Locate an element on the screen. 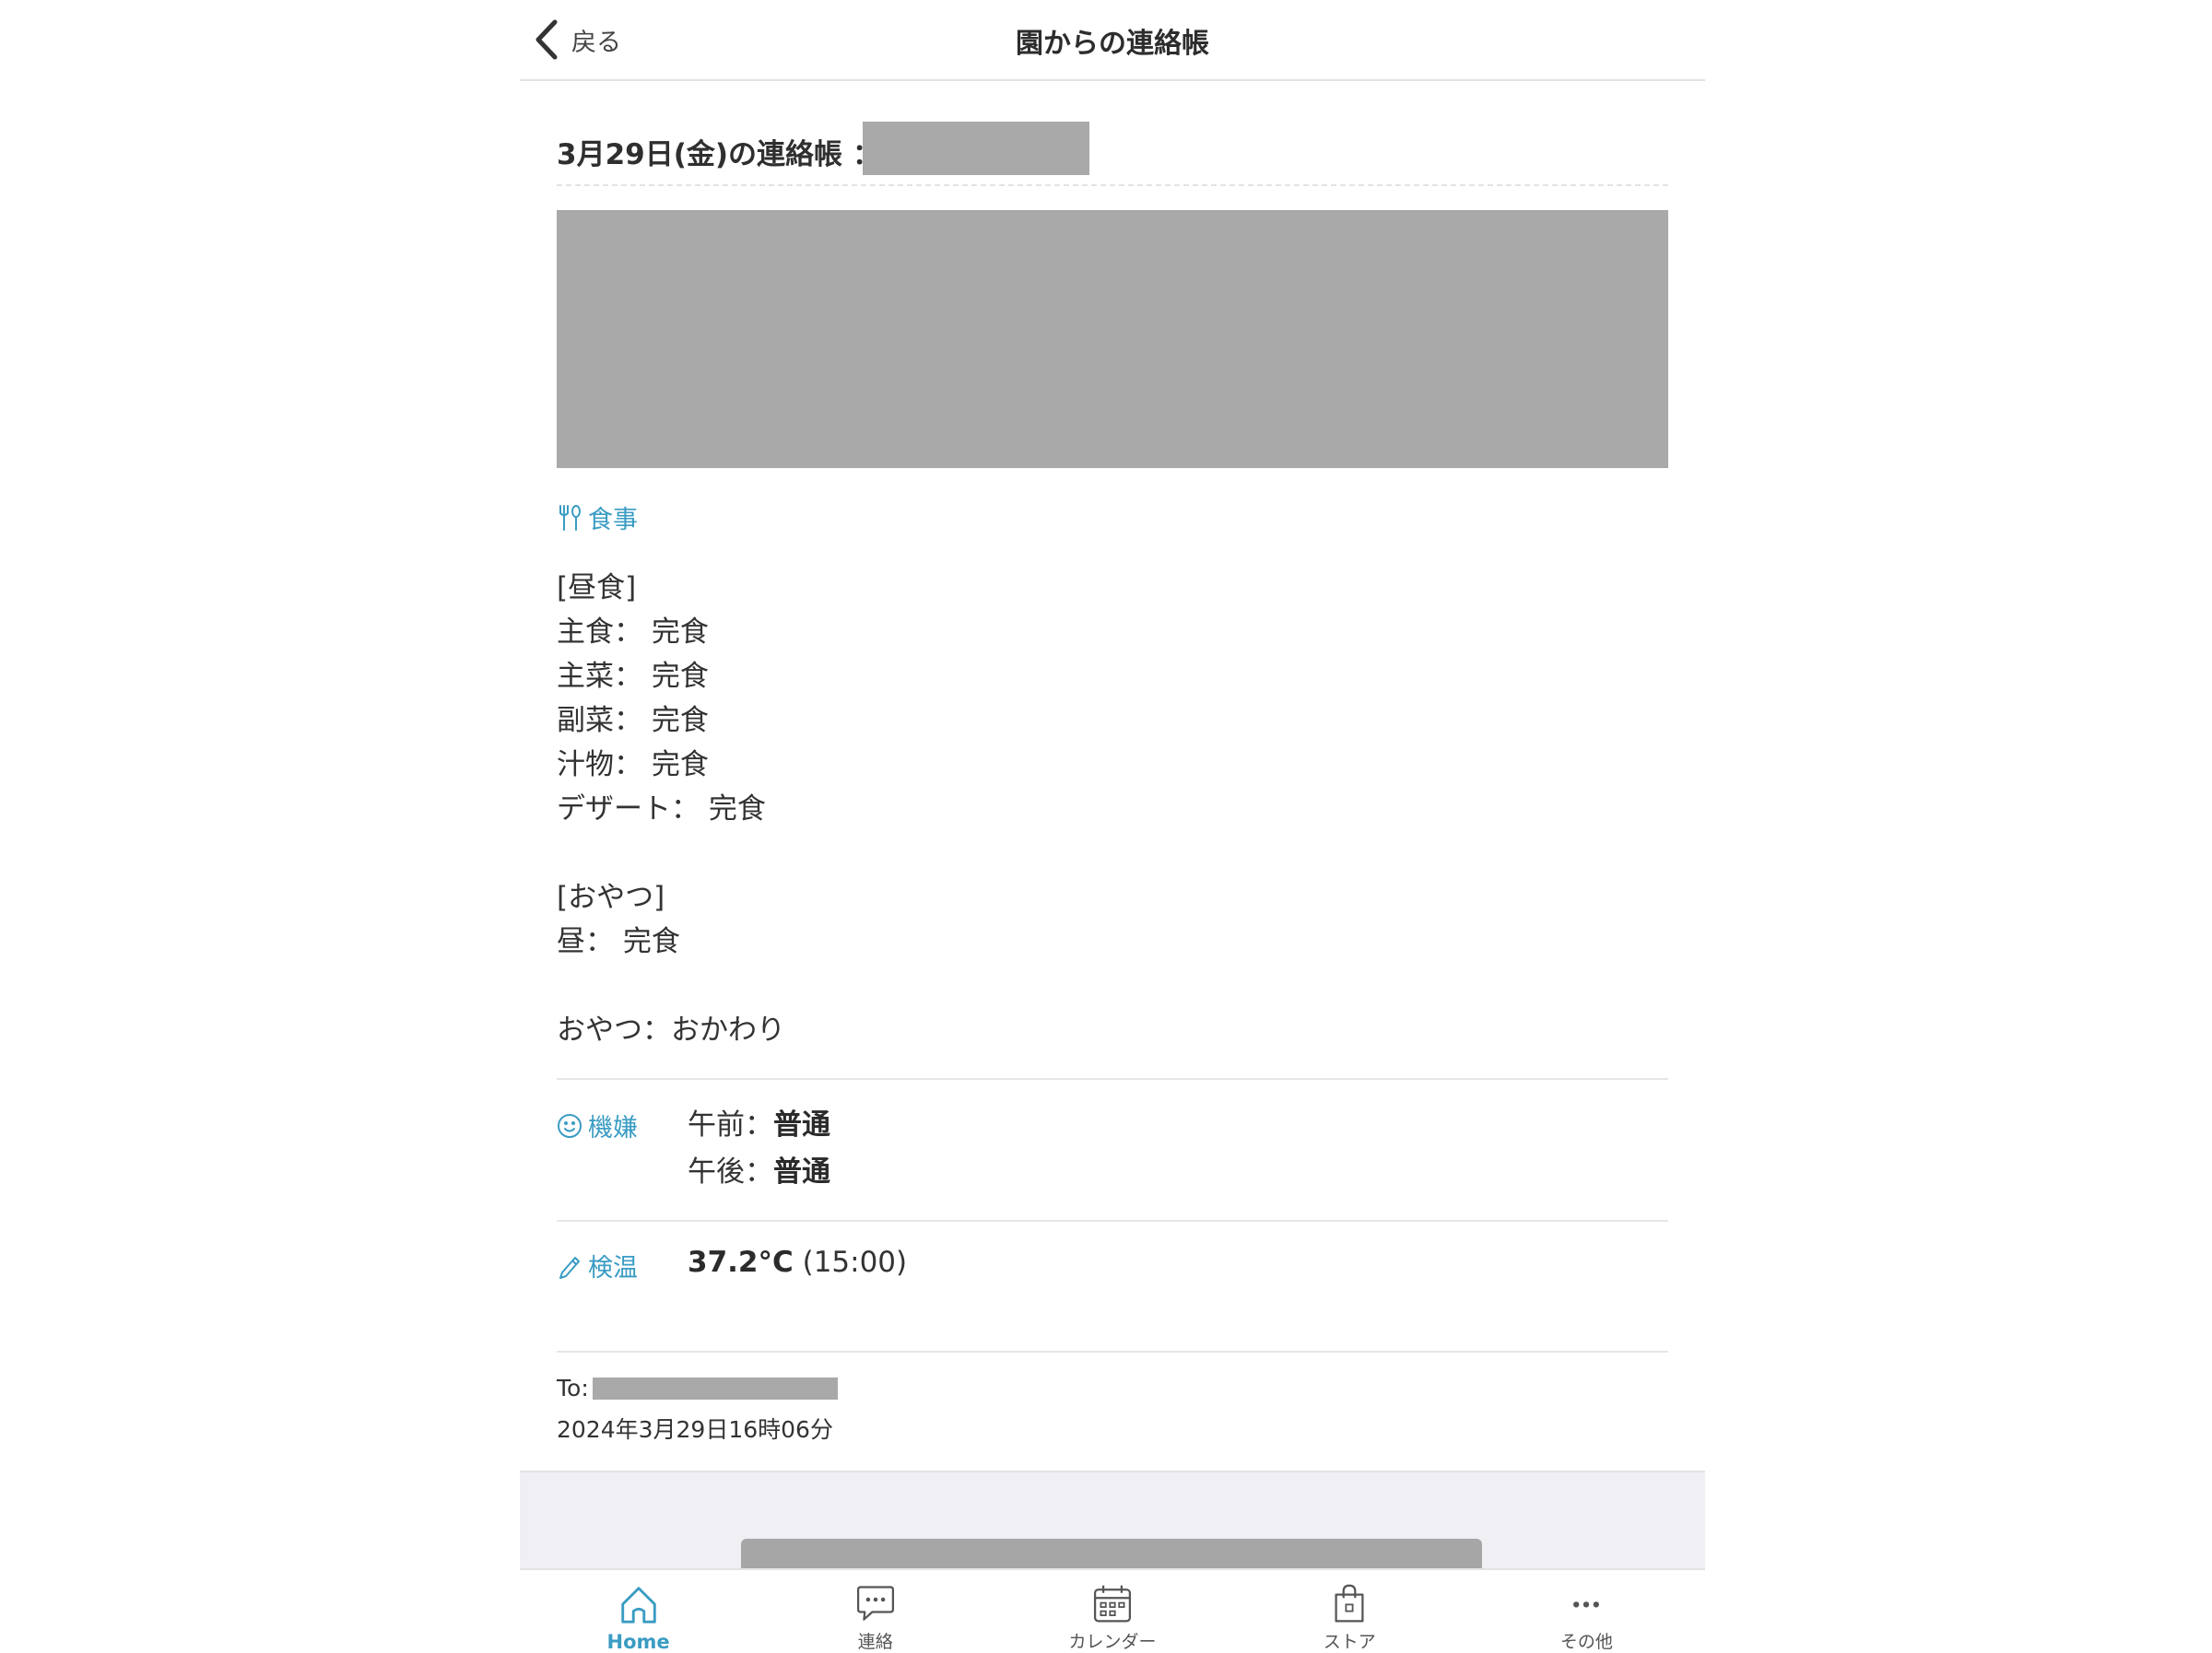  mood-details: 午前：普通 午後：普通 is located at coordinates (759, 1149).